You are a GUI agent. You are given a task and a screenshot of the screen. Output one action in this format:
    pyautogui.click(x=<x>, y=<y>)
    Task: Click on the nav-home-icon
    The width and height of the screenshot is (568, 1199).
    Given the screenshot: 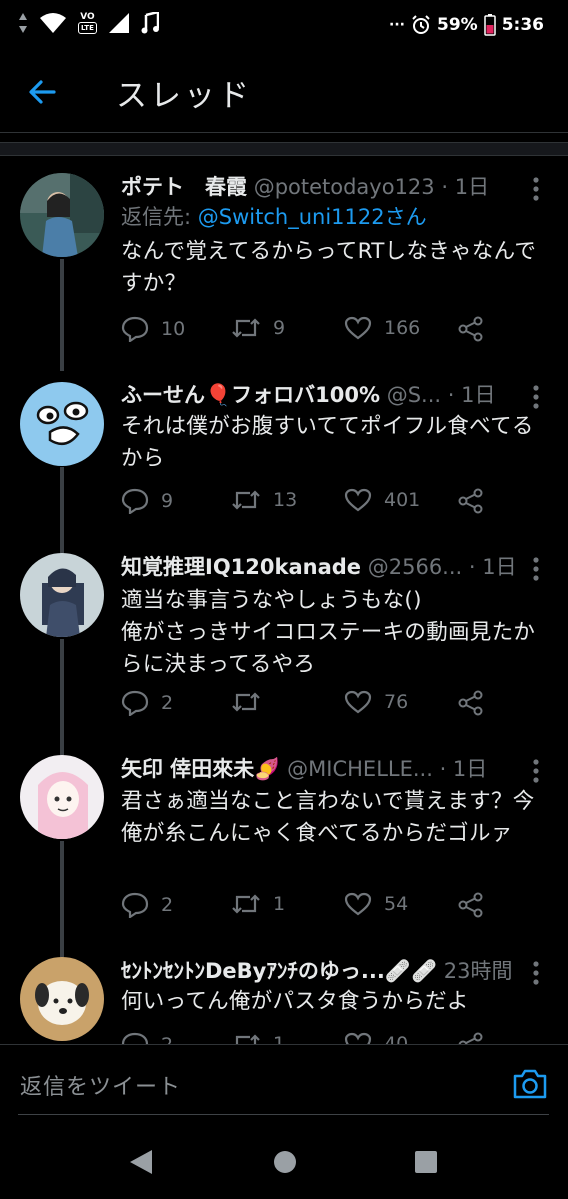 What is the action you would take?
    pyautogui.click(x=285, y=1162)
    